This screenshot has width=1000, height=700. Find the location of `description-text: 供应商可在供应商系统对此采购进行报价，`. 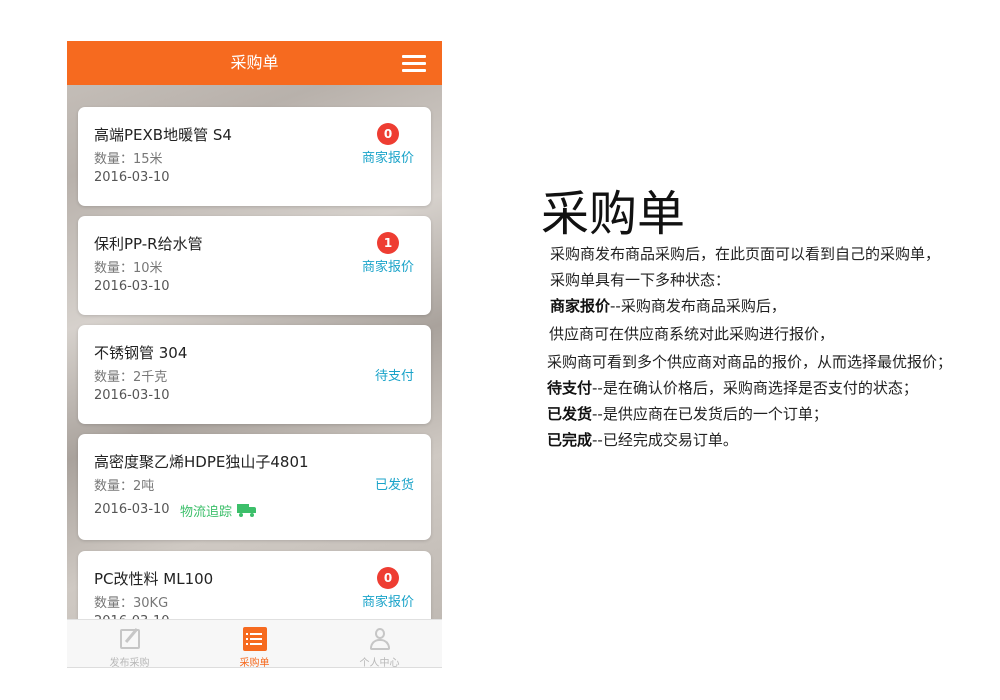

description-text: 供应商可在供应商系统对此采购进行报价， is located at coordinates (692, 334).